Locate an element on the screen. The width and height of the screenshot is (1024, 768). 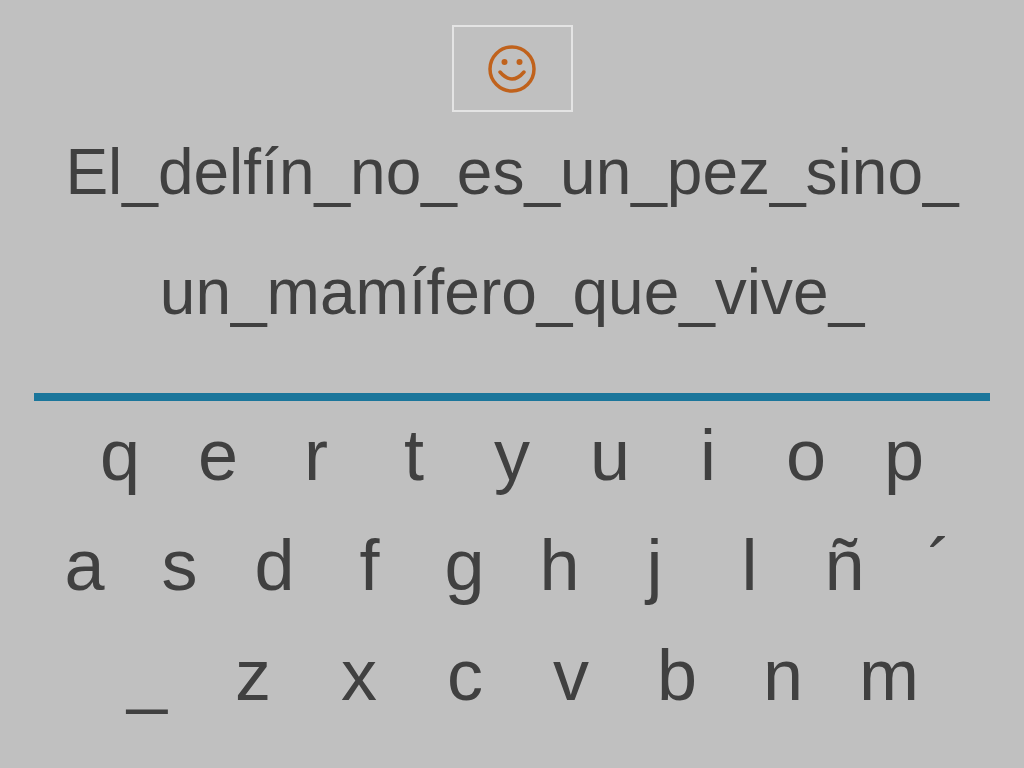
letter-key: ñ is located at coordinates (844, 566).